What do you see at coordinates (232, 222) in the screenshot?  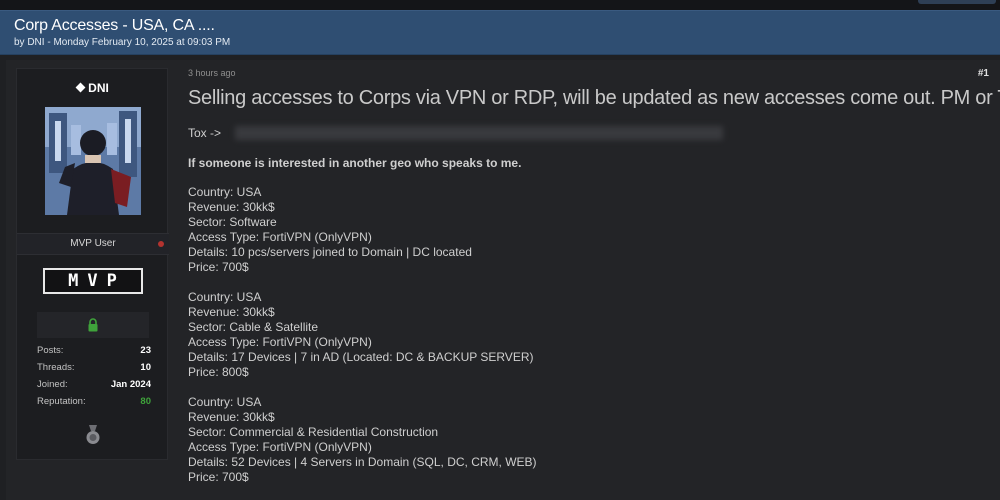 I see `listing-sector: Sector: Software` at bounding box center [232, 222].